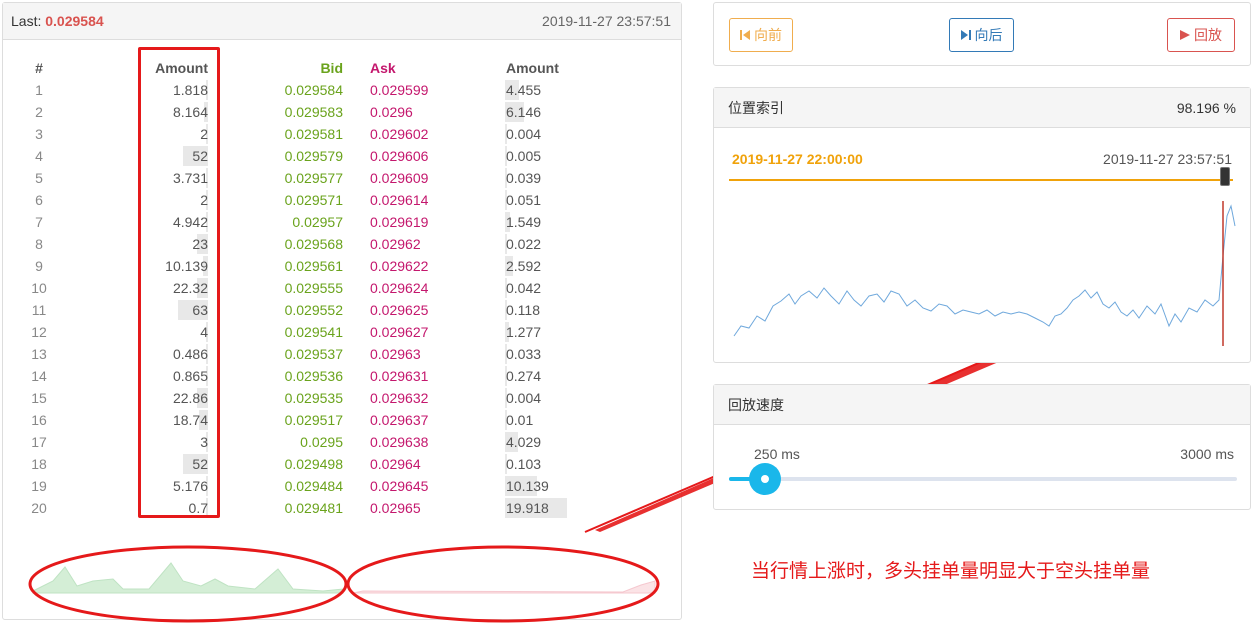  I want to click on price-line, so click(984, 270).